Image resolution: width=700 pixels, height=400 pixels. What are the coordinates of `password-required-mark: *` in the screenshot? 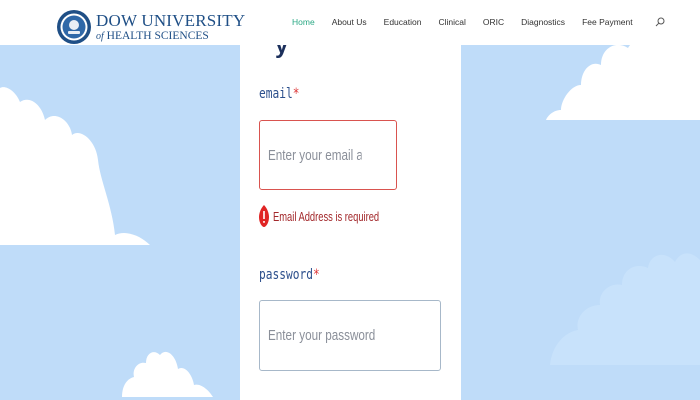 It's located at (316, 275).